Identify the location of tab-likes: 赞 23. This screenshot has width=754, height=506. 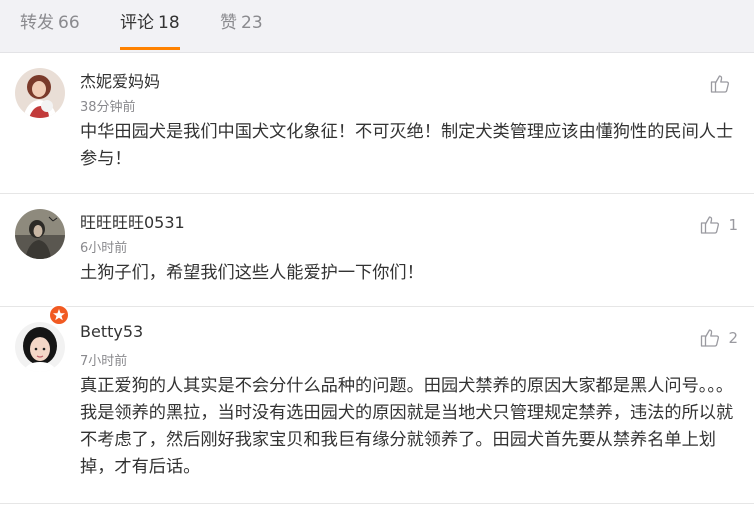
(241, 25).